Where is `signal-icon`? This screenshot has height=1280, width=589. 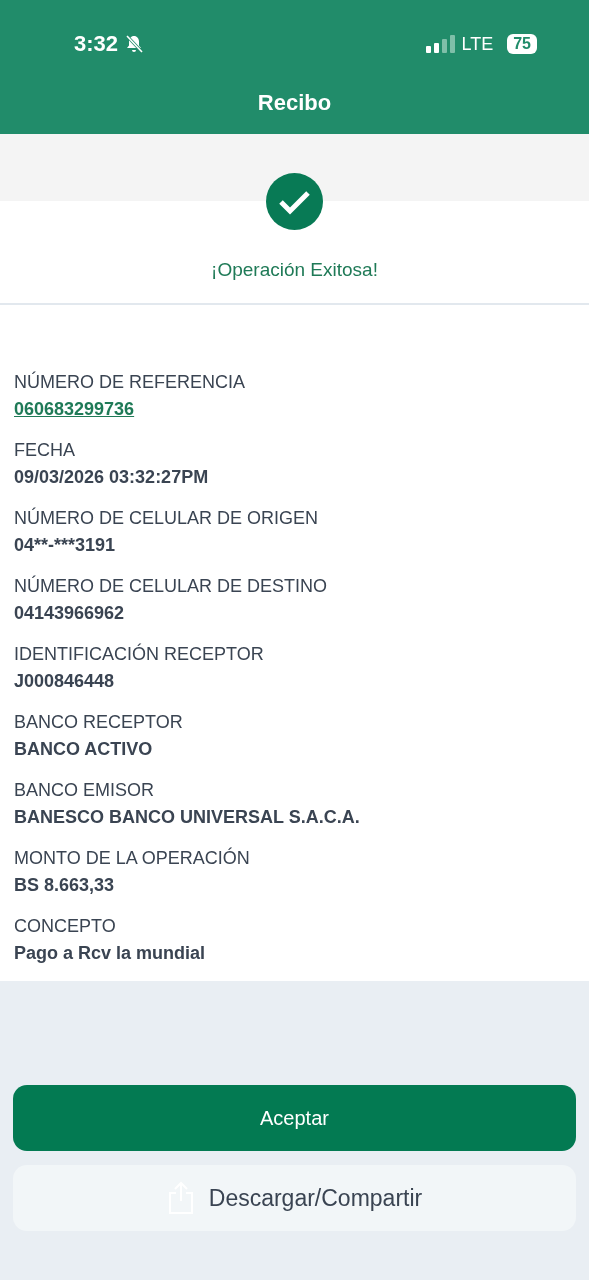
signal-icon is located at coordinates (440, 44).